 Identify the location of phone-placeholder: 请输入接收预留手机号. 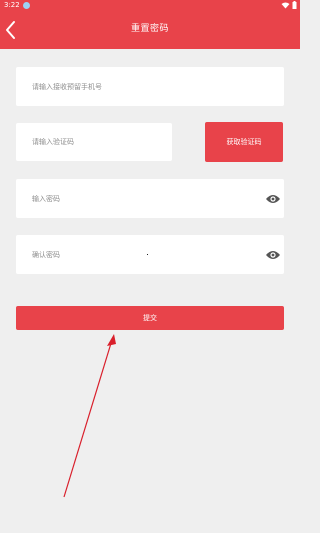
(67, 86).